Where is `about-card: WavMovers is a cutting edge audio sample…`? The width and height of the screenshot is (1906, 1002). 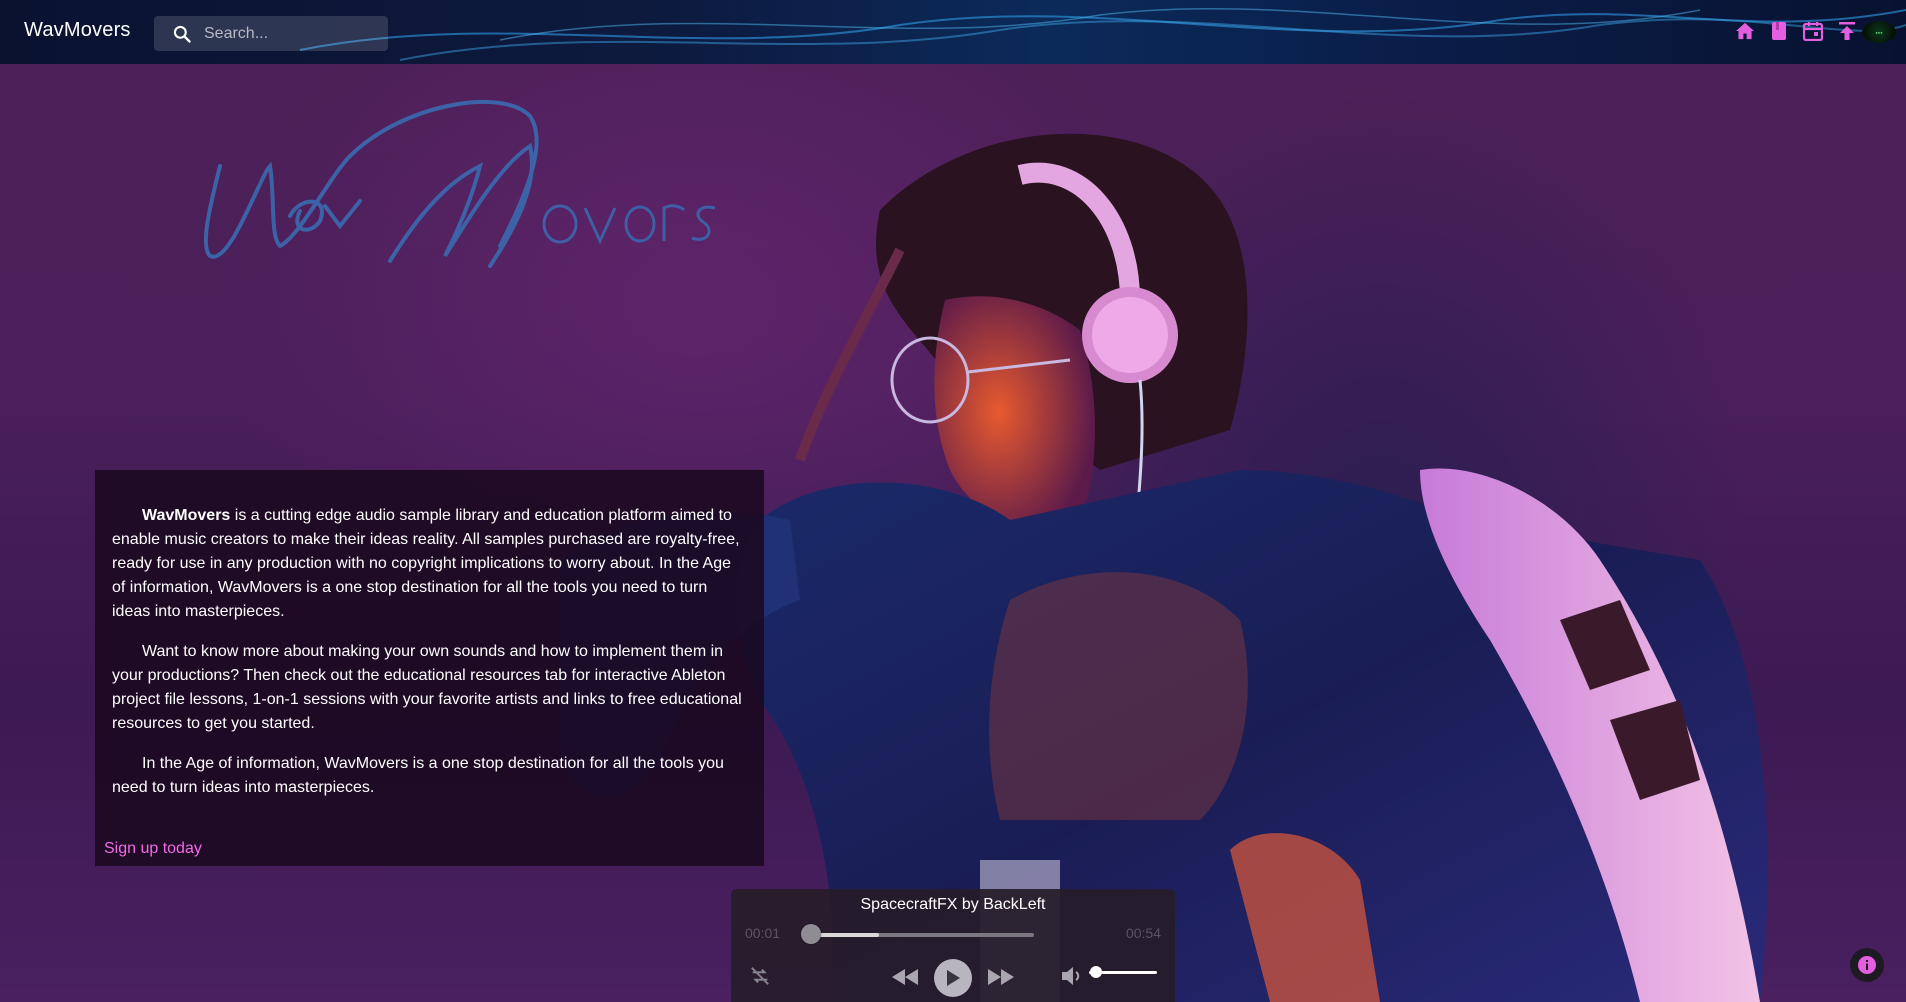 about-card: WavMovers is a cutting edge audio sample… is located at coordinates (429, 668).